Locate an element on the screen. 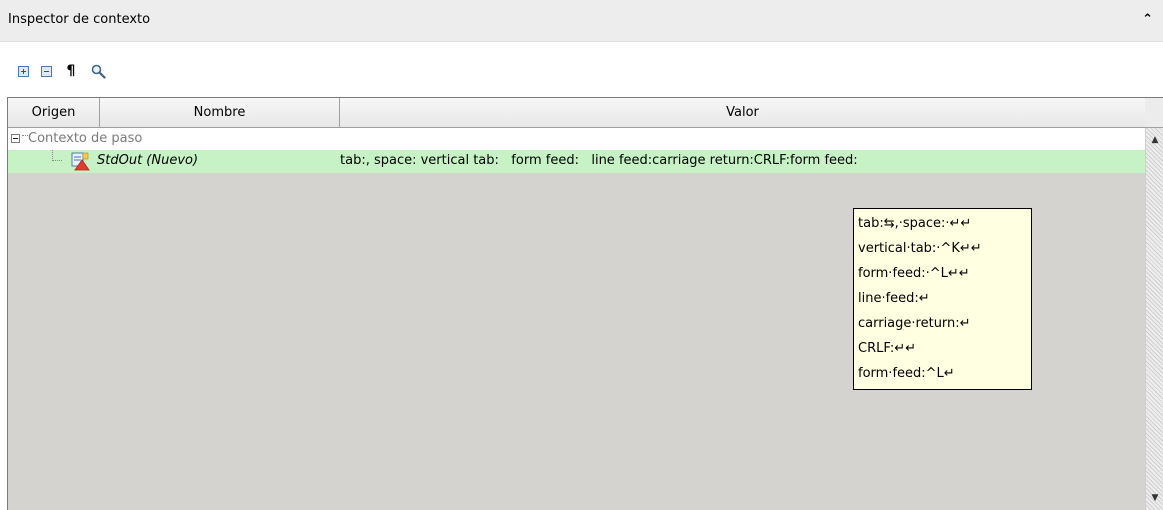 Image resolution: width=1163 pixels, height=510 pixels. grid-header: Origen Nombre Valor is located at coordinates (577, 113).